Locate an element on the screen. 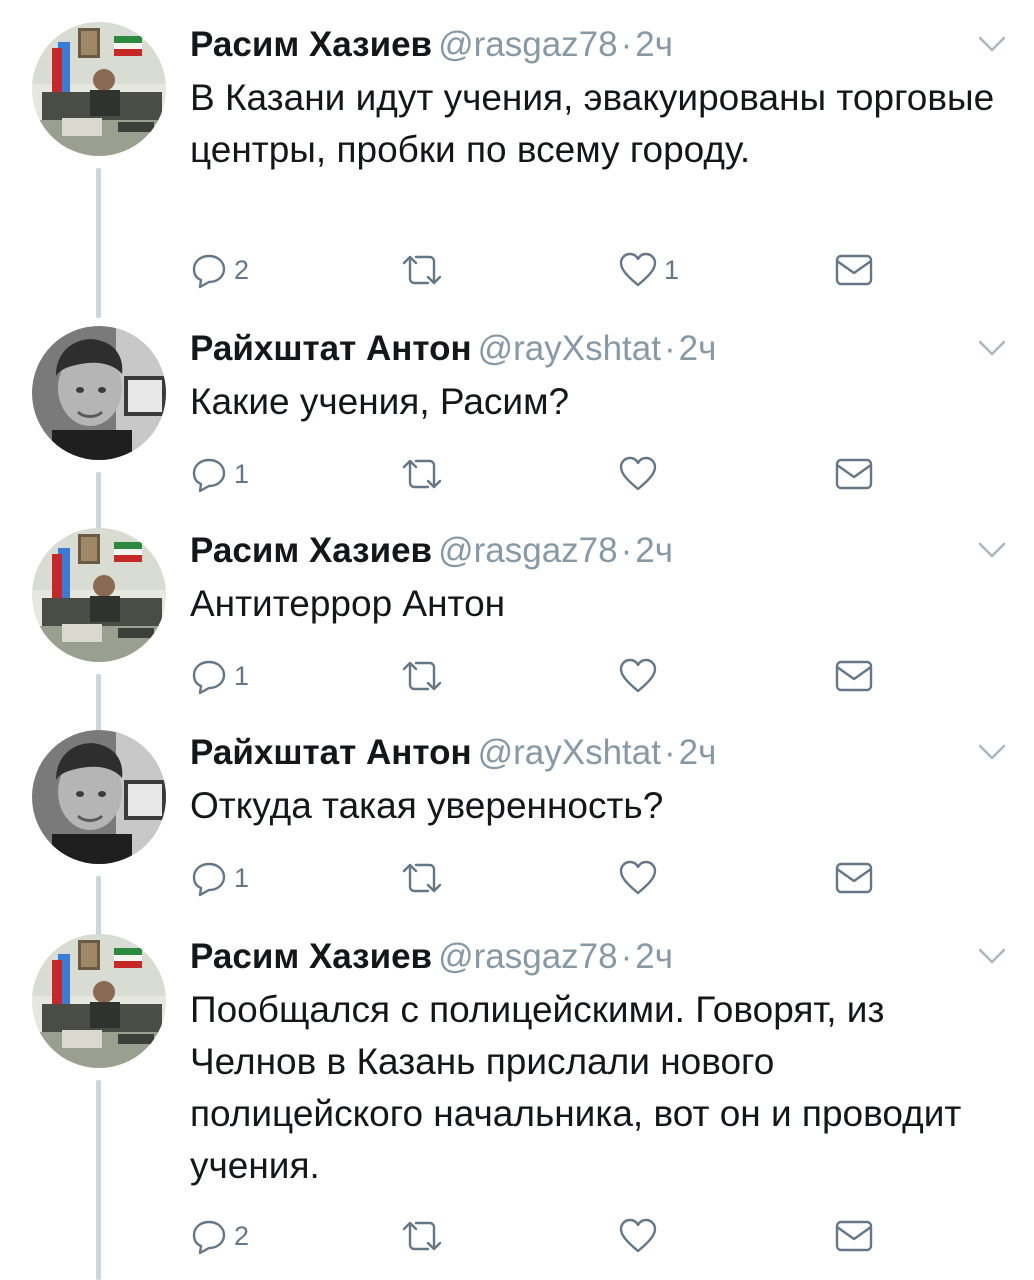 The image size is (1034, 1280). tweet-text: Откуда такая уверенность? is located at coordinates (427, 805).